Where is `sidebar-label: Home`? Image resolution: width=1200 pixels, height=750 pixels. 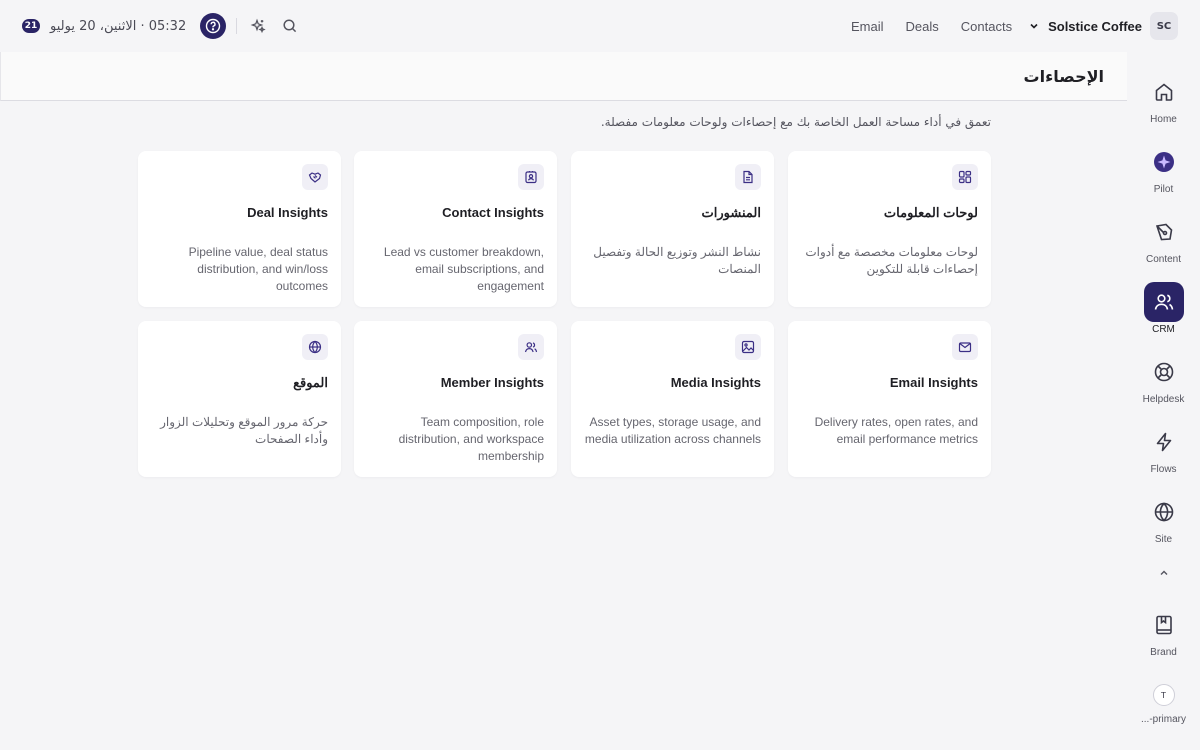
sidebar-label: Home is located at coordinates (1163, 119).